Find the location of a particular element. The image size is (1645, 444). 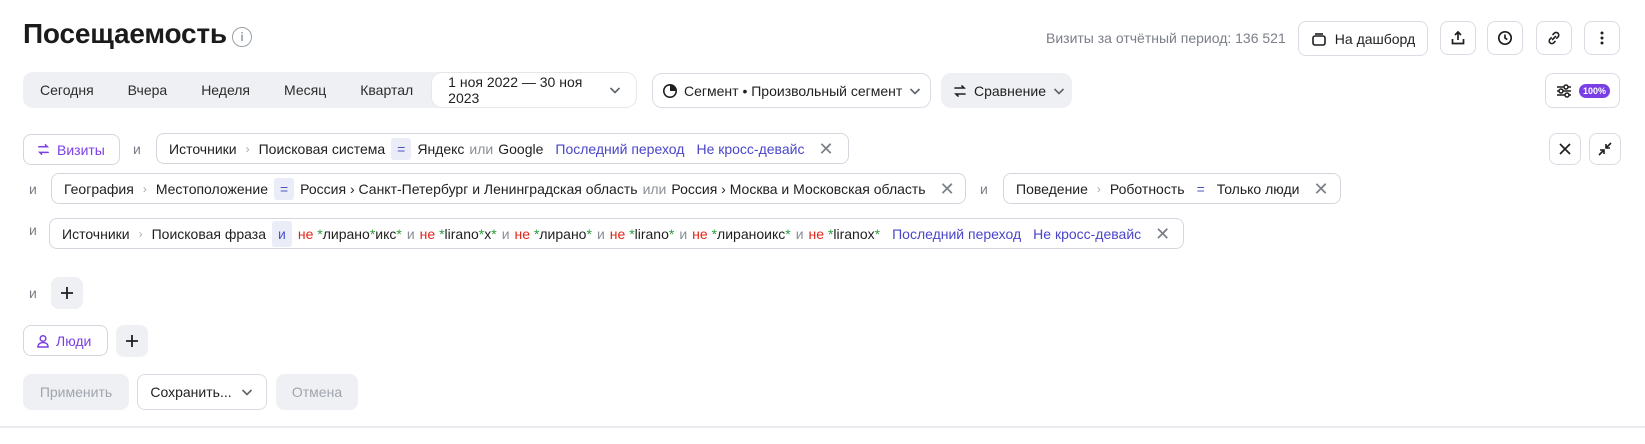

more-button is located at coordinates (1602, 38).